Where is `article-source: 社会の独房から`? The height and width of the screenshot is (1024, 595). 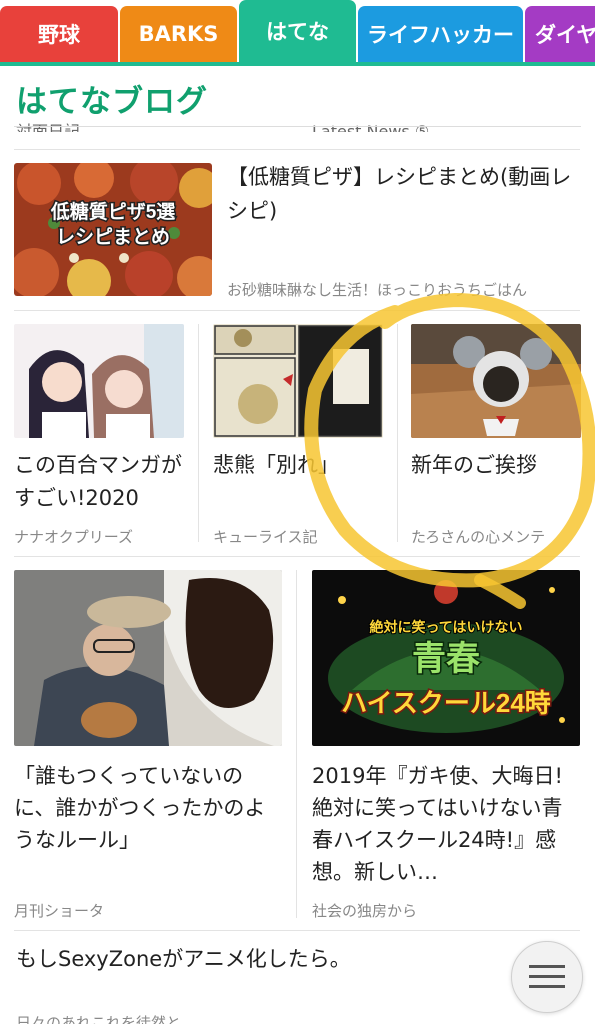
article-source: 社会の独房から is located at coordinates (365, 911).